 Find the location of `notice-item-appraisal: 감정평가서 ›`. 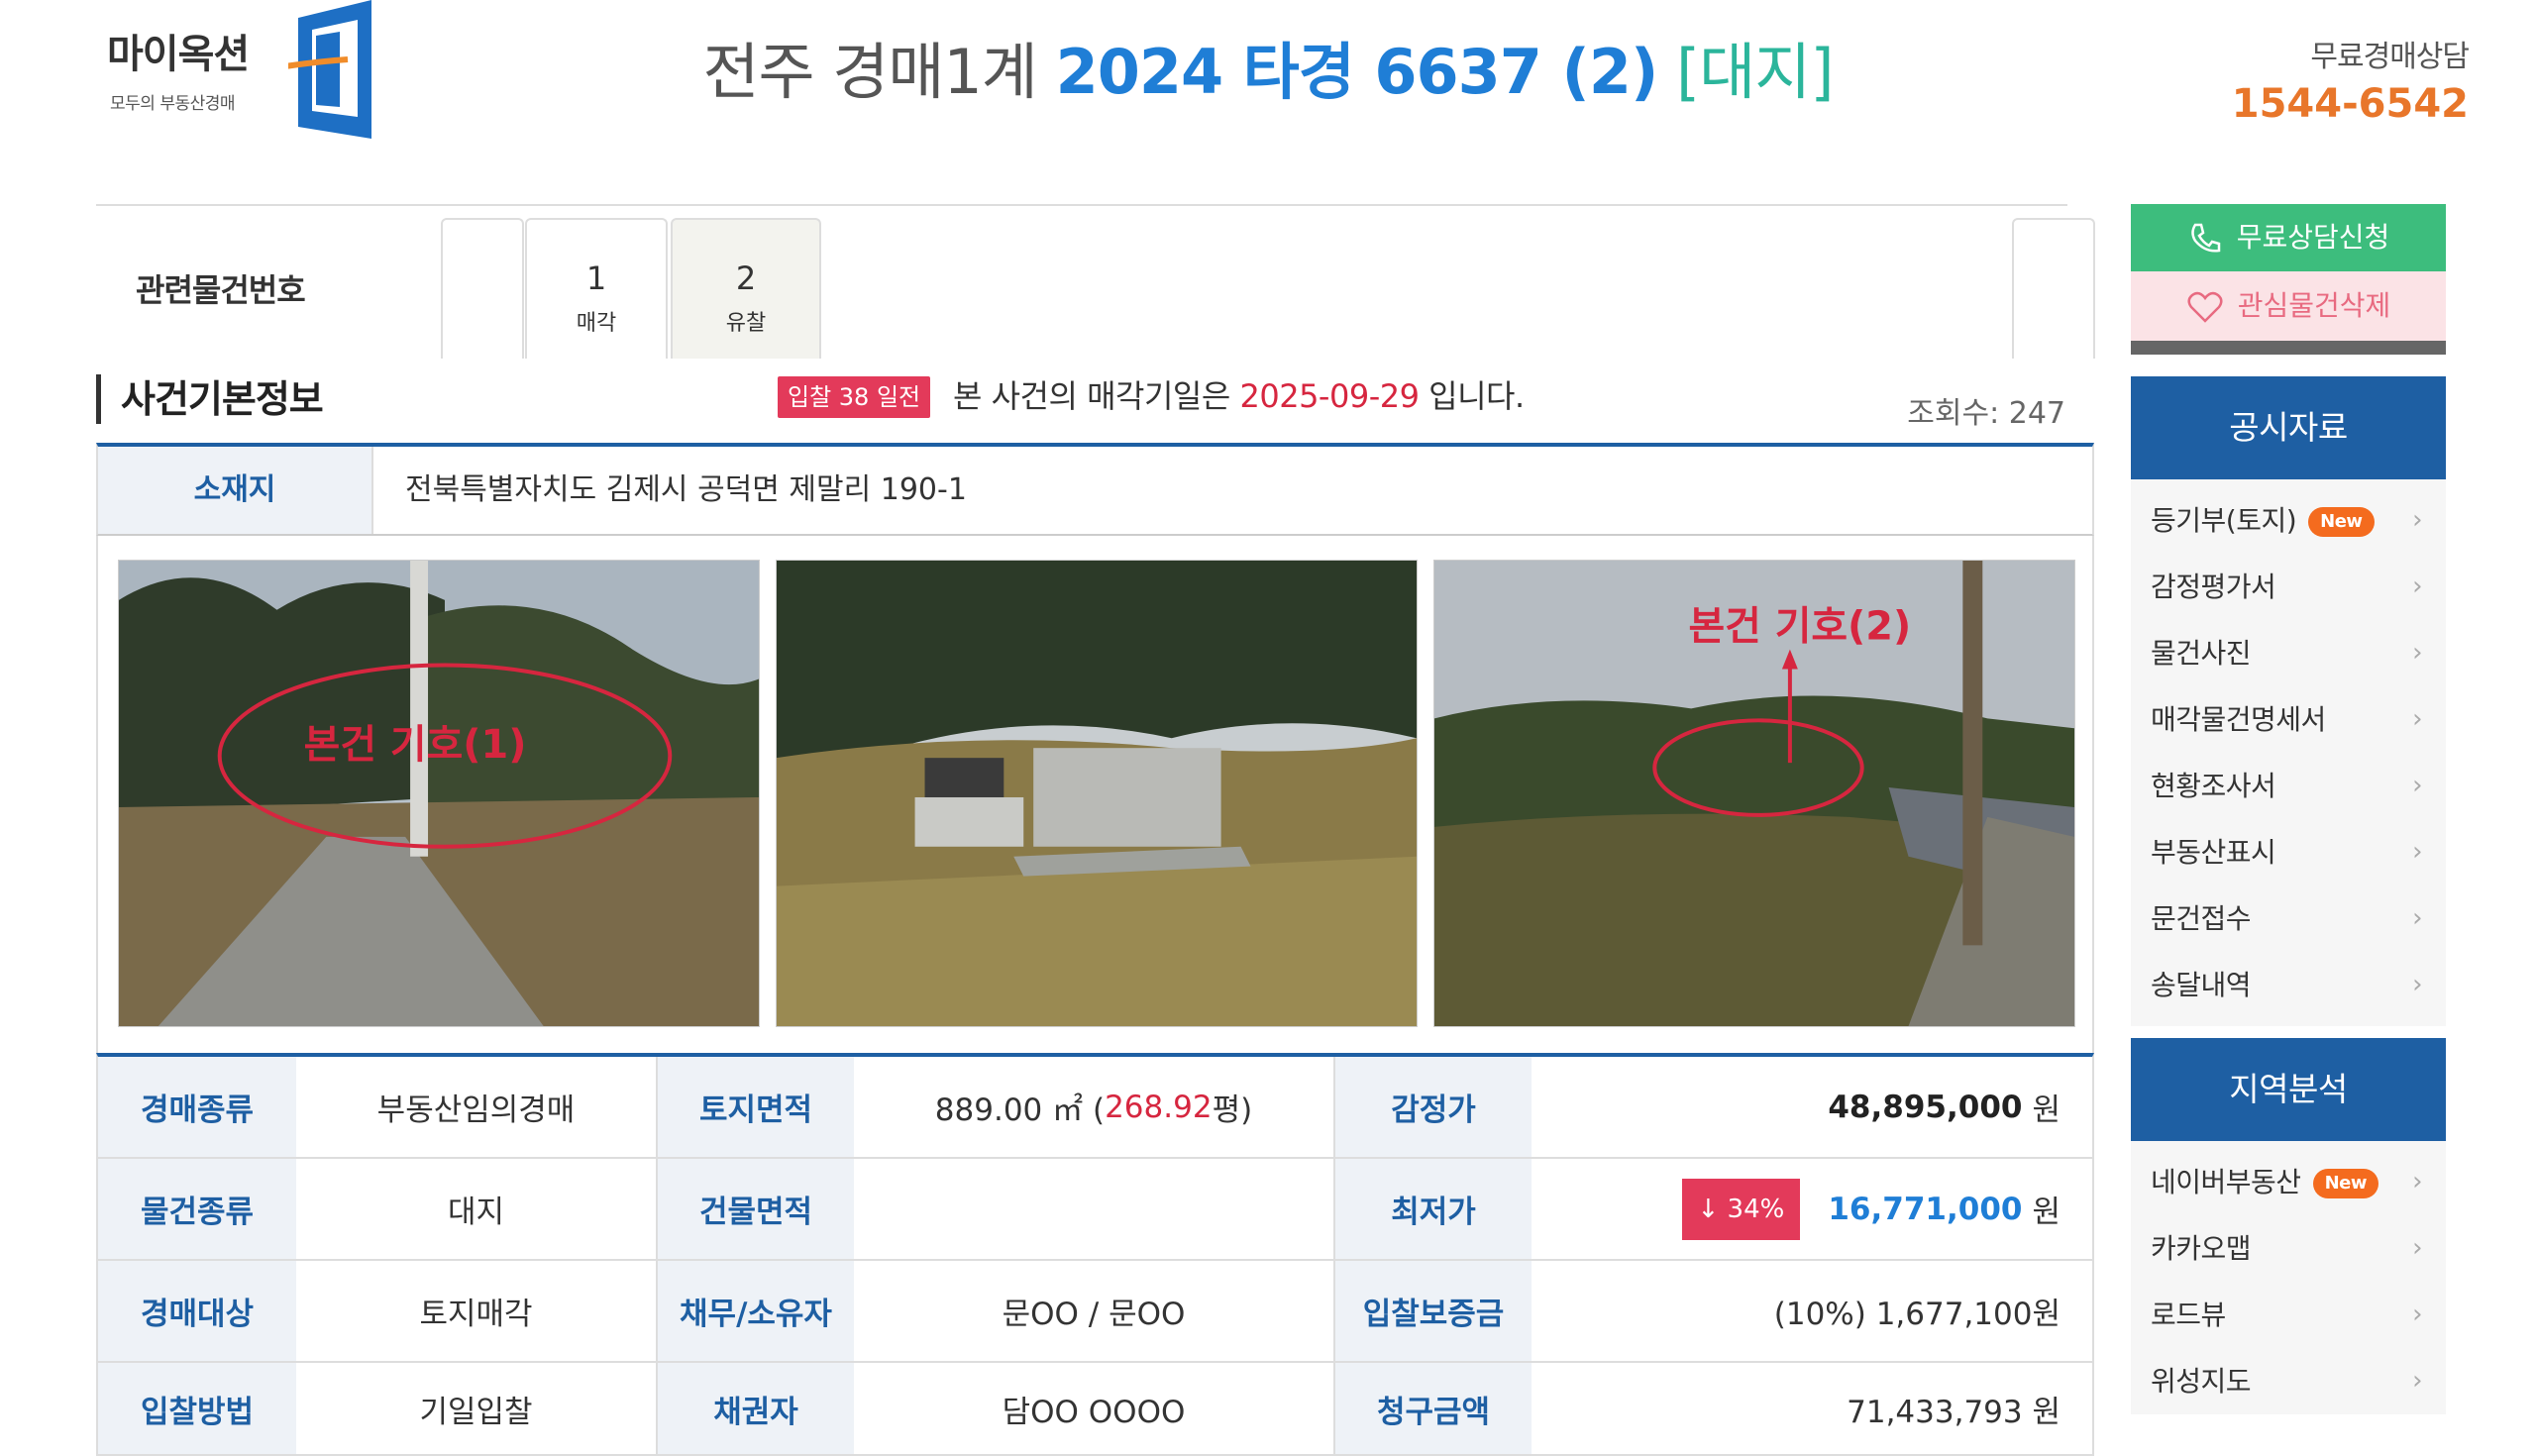

notice-item-appraisal: 감정평가서 › is located at coordinates (2288, 587).